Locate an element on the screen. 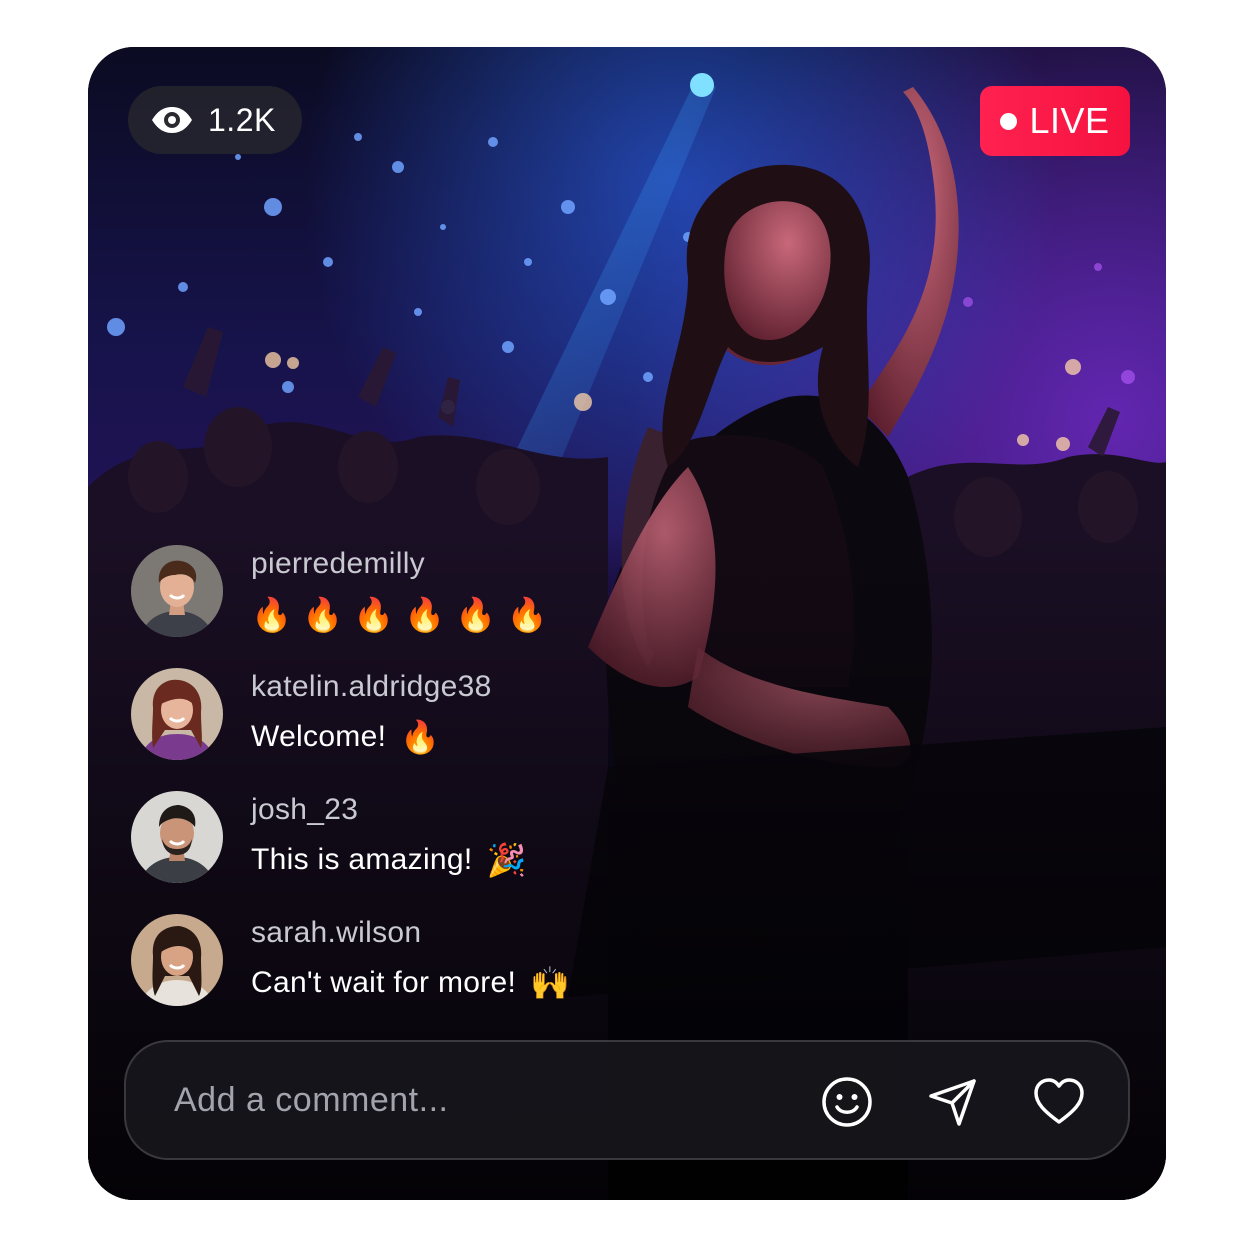 Image resolution: width=1254 pixels, height=1254 pixels. viewer-count: 1.2K is located at coordinates (242, 119).